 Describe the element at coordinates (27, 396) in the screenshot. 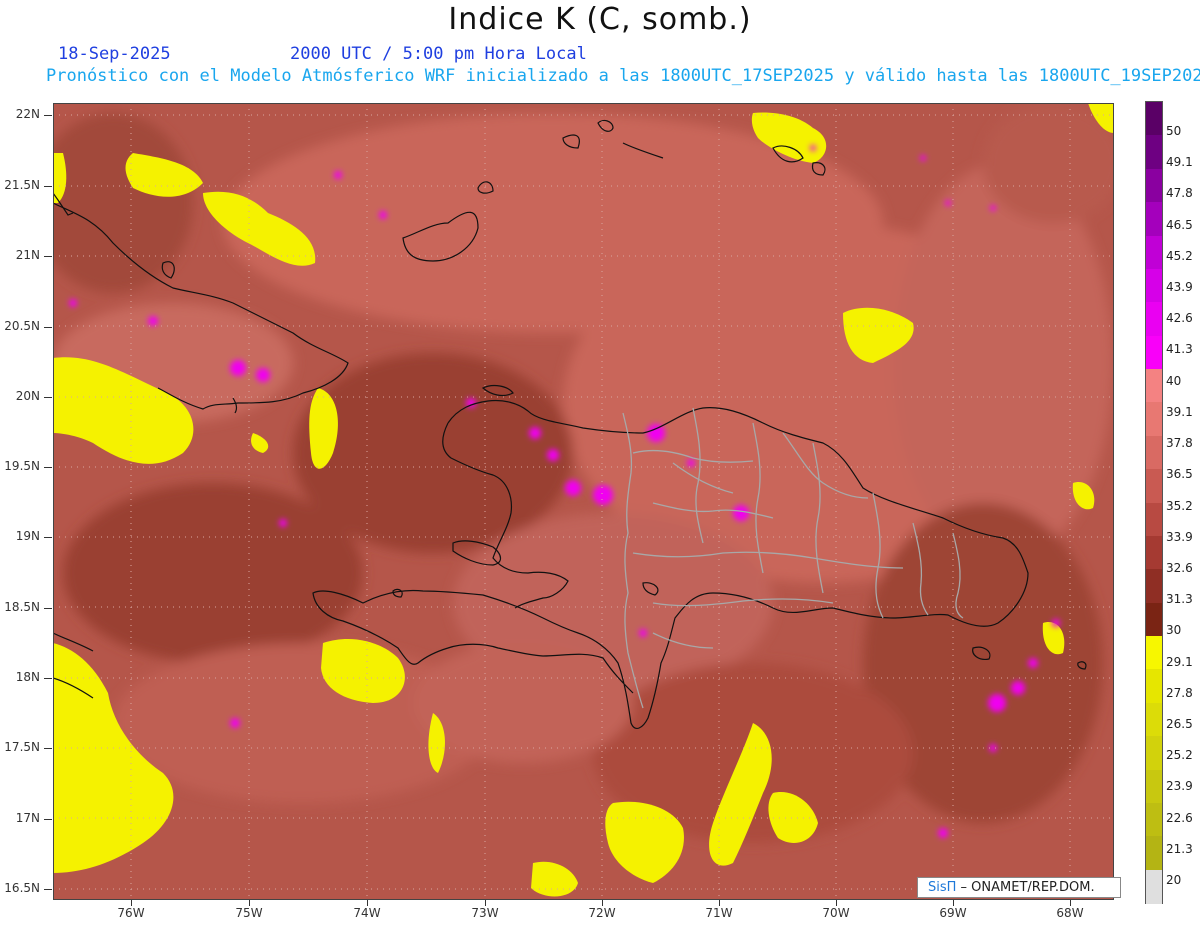

I see `lat-label: 20N` at that location.